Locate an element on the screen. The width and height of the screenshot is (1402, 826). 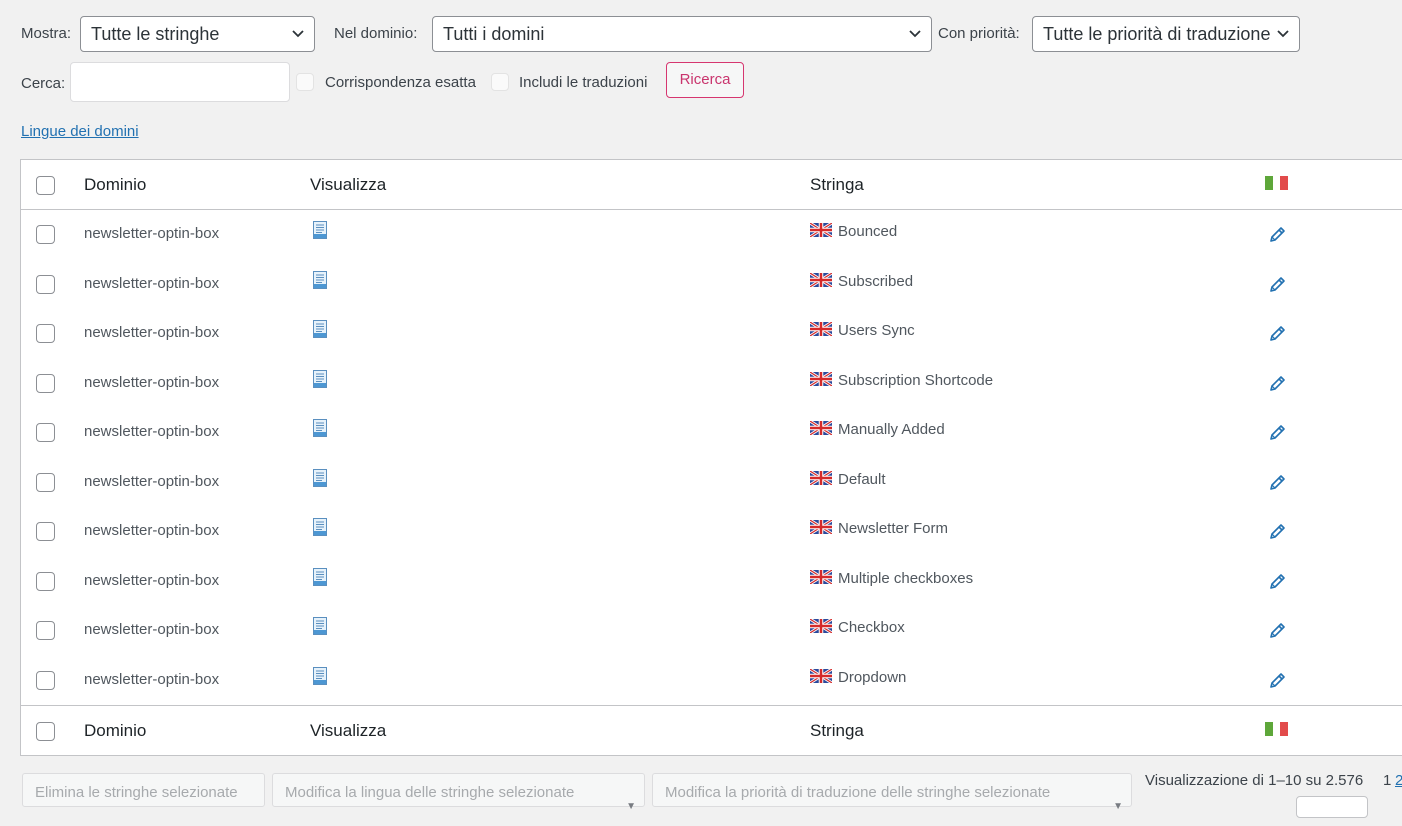
row-string: Bounced is located at coordinates (853, 231).